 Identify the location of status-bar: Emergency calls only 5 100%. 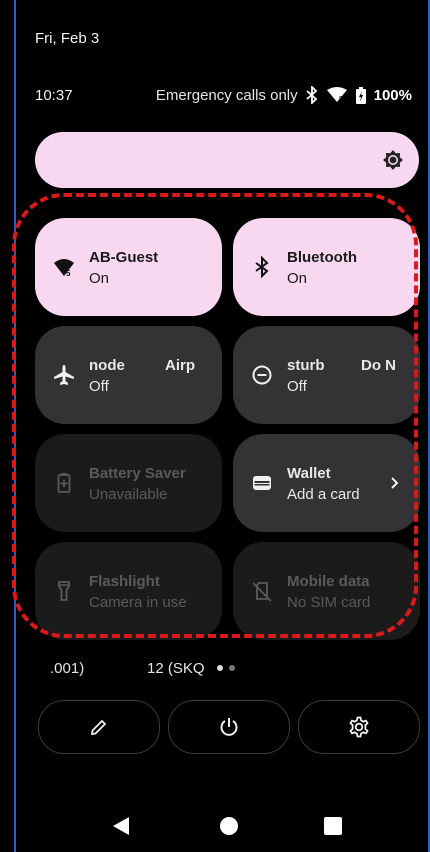
(284, 95).